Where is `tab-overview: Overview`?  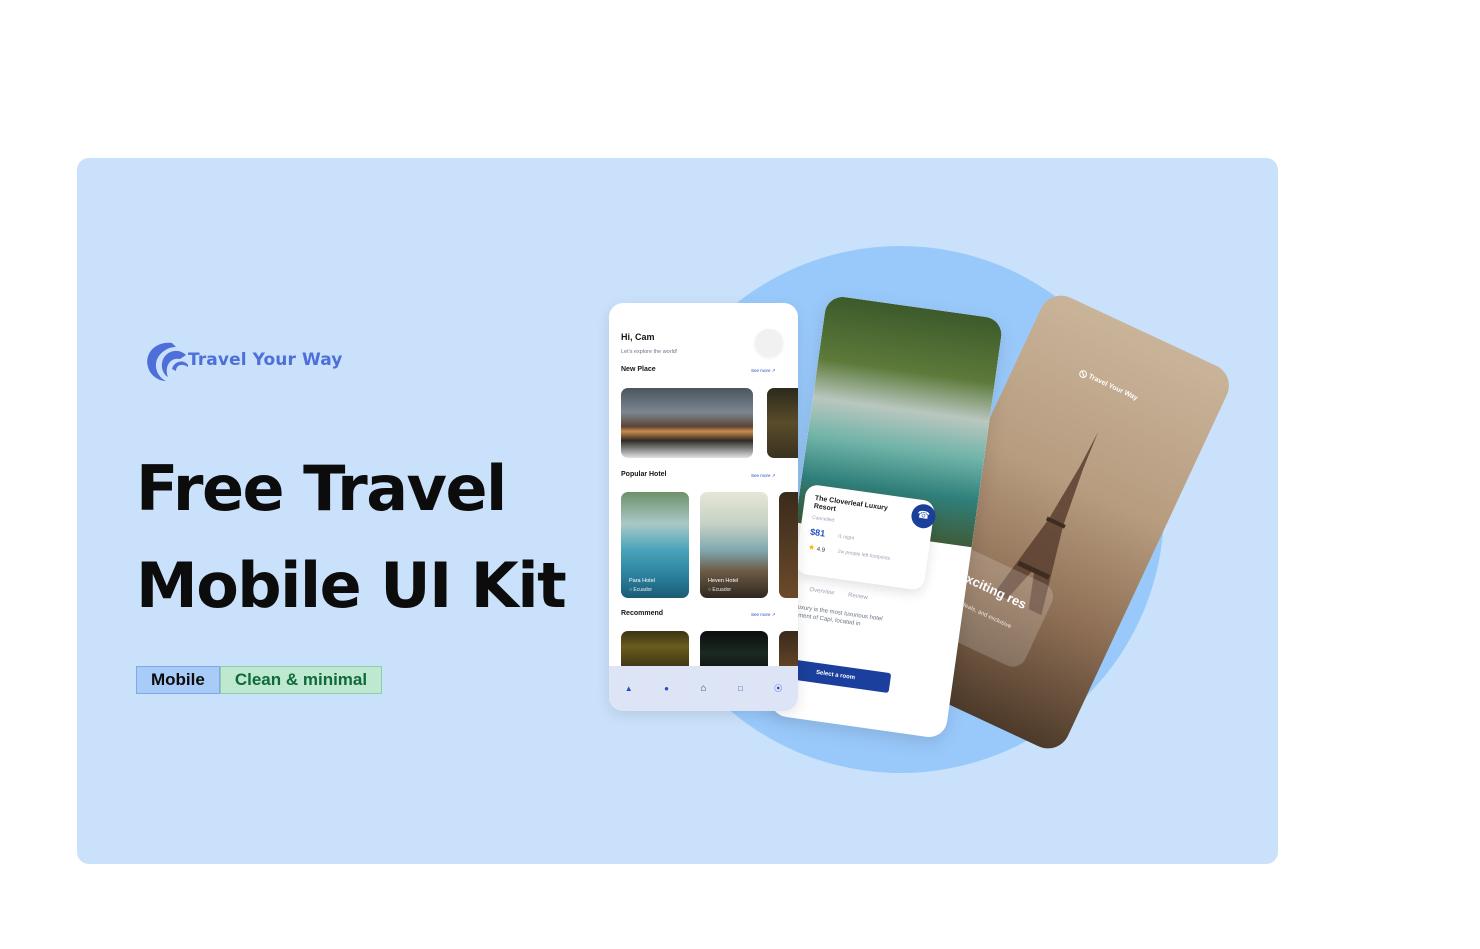 tab-overview: Overview is located at coordinates (822, 591).